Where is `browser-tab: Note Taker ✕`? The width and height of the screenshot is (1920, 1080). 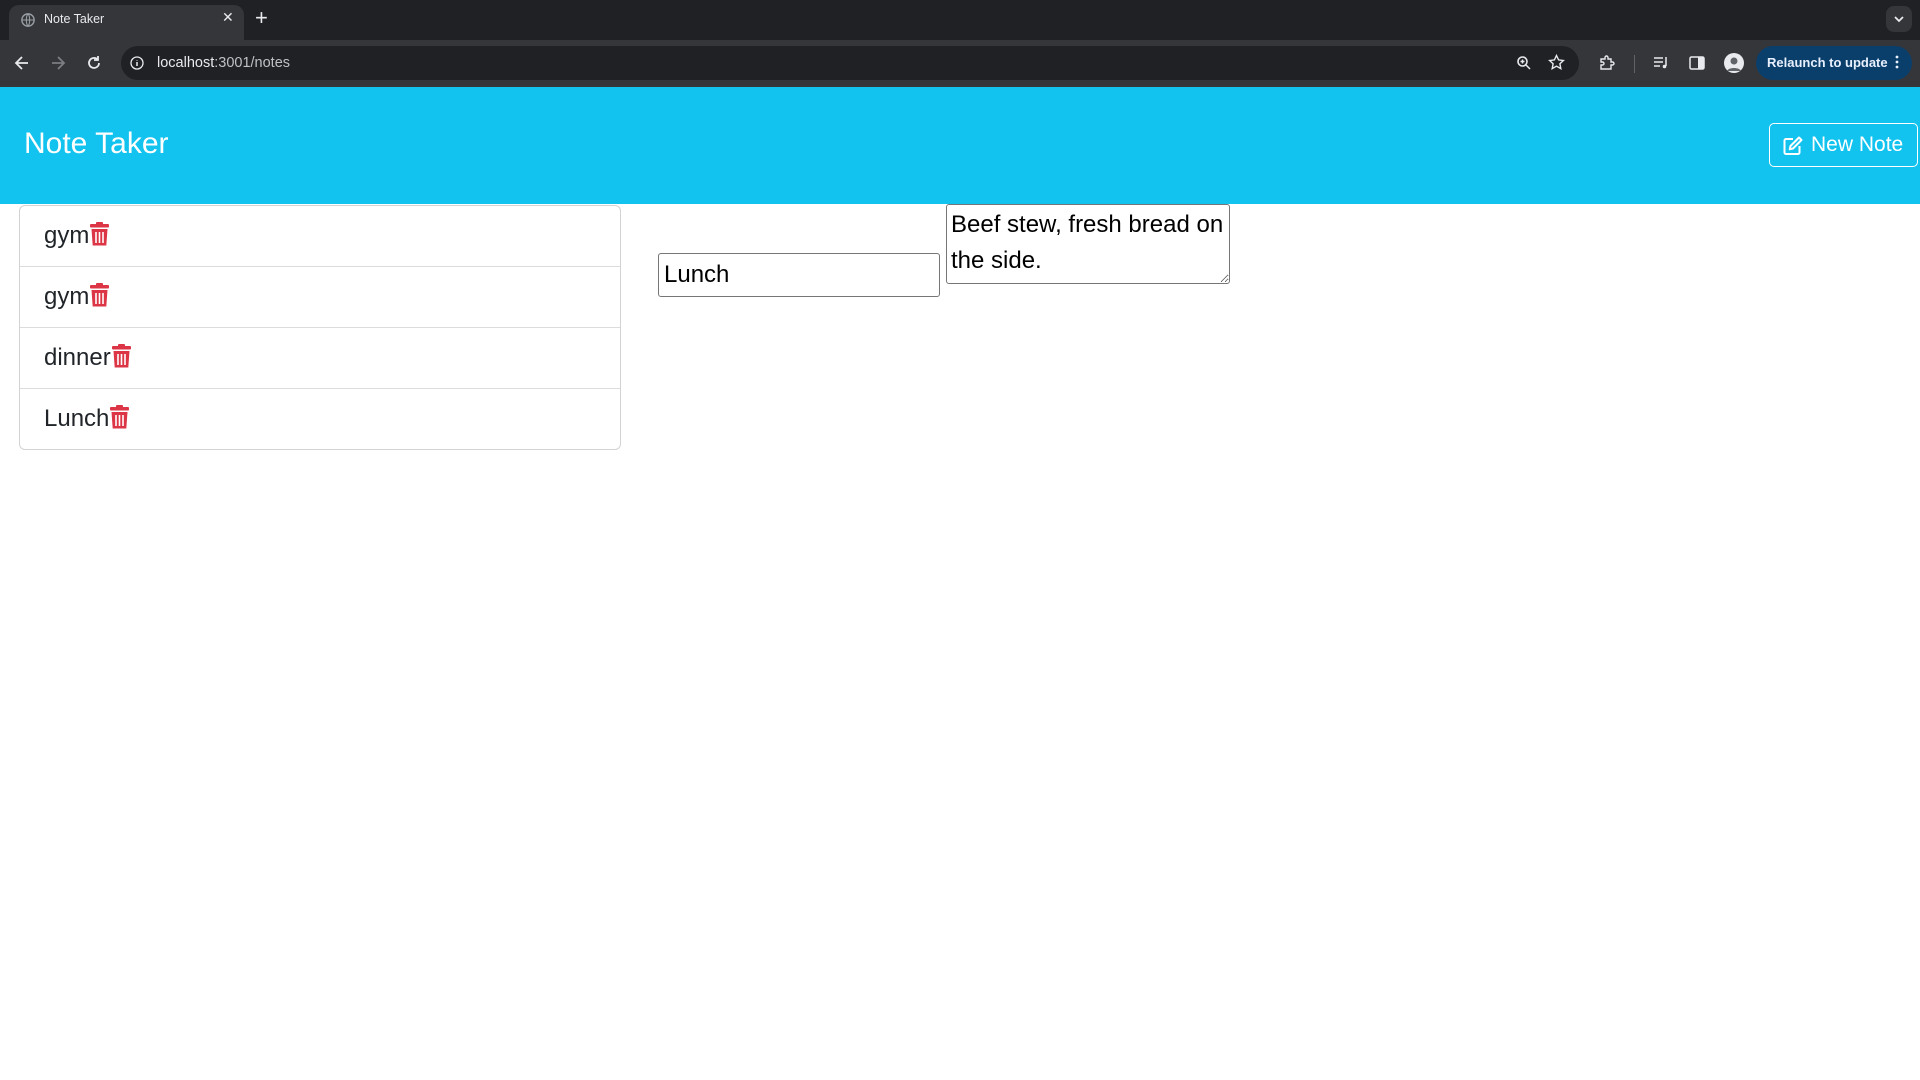
browser-tab: Note Taker ✕ is located at coordinates (126, 22).